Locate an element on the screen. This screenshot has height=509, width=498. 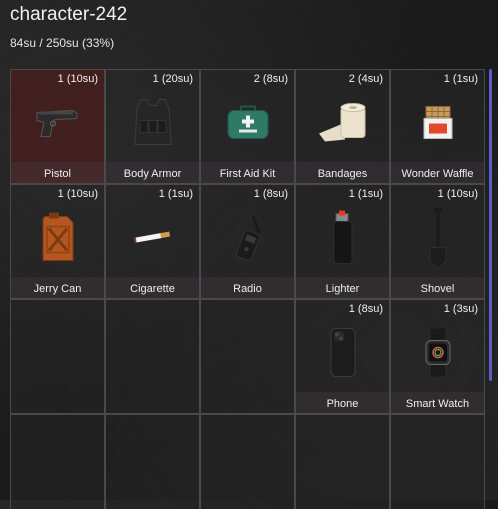
inventory-slot: 2 (8su) First Aid Kit is located at coordinates (247, 126).